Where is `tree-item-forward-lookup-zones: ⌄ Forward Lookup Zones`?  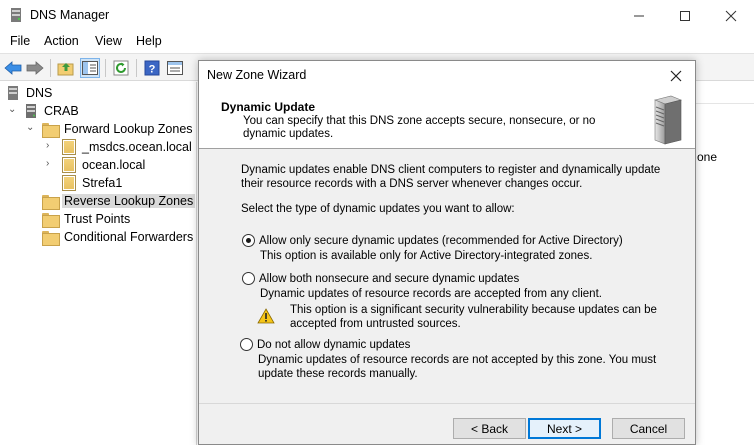
tree-item-forward-lookup-zones: ⌄ Forward Lookup Zones is located at coordinates (110, 129).